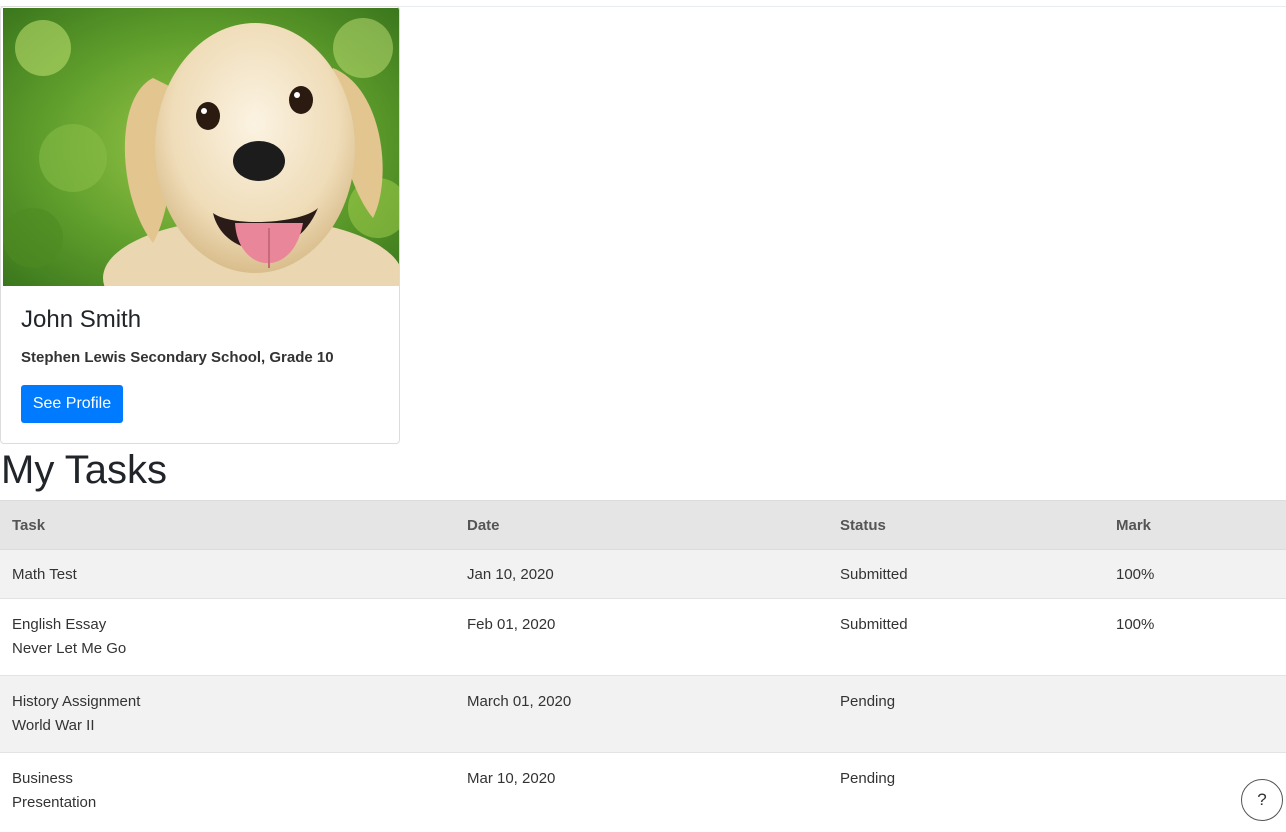 The width and height of the screenshot is (1286, 832). I want to click on help-button: ?, so click(1262, 800).